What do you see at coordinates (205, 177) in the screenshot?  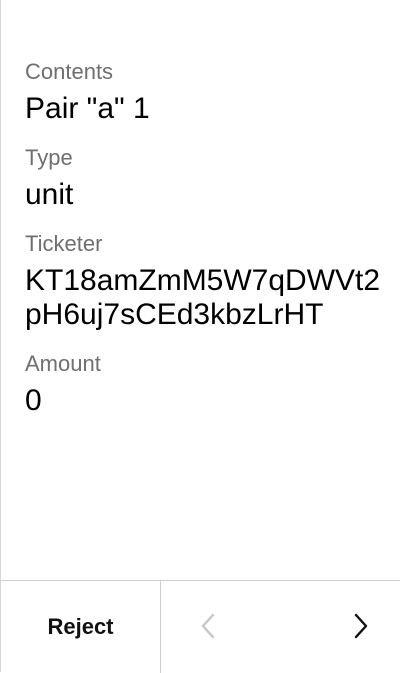 I see `type-field: Type unit` at bounding box center [205, 177].